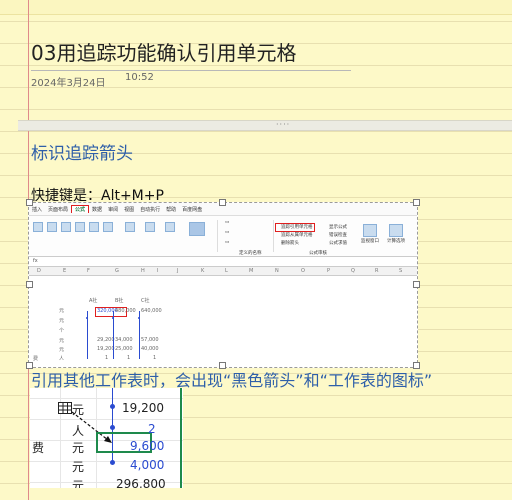 The width and height of the screenshot is (512, 500). I want to click on name-manager-icon, so click(197, 229).